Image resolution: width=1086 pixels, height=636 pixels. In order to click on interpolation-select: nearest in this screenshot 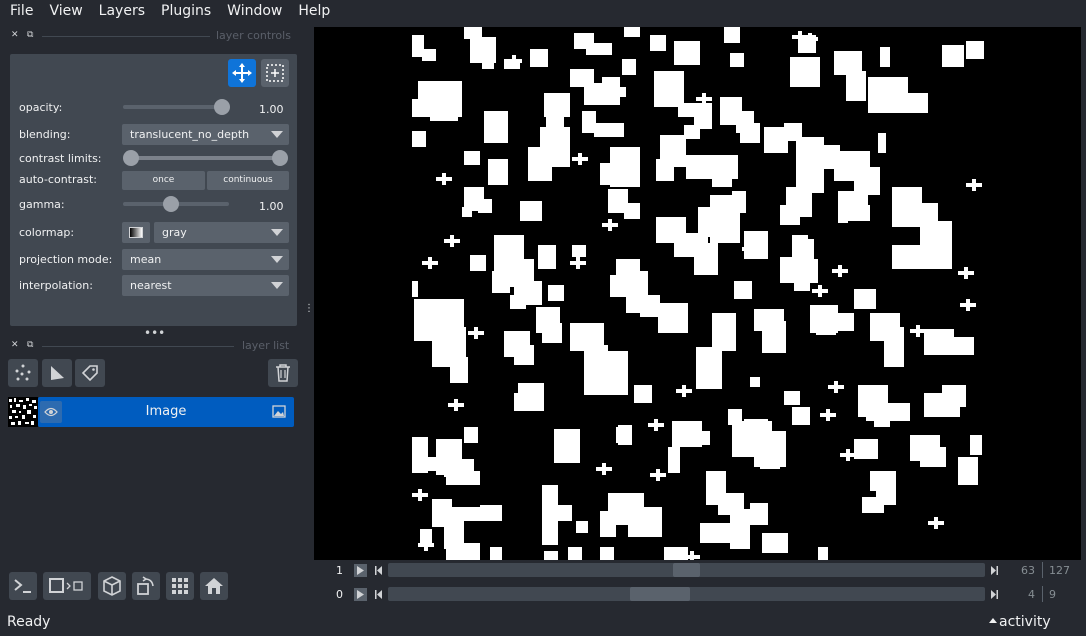, I will do `click(205, 285)`.